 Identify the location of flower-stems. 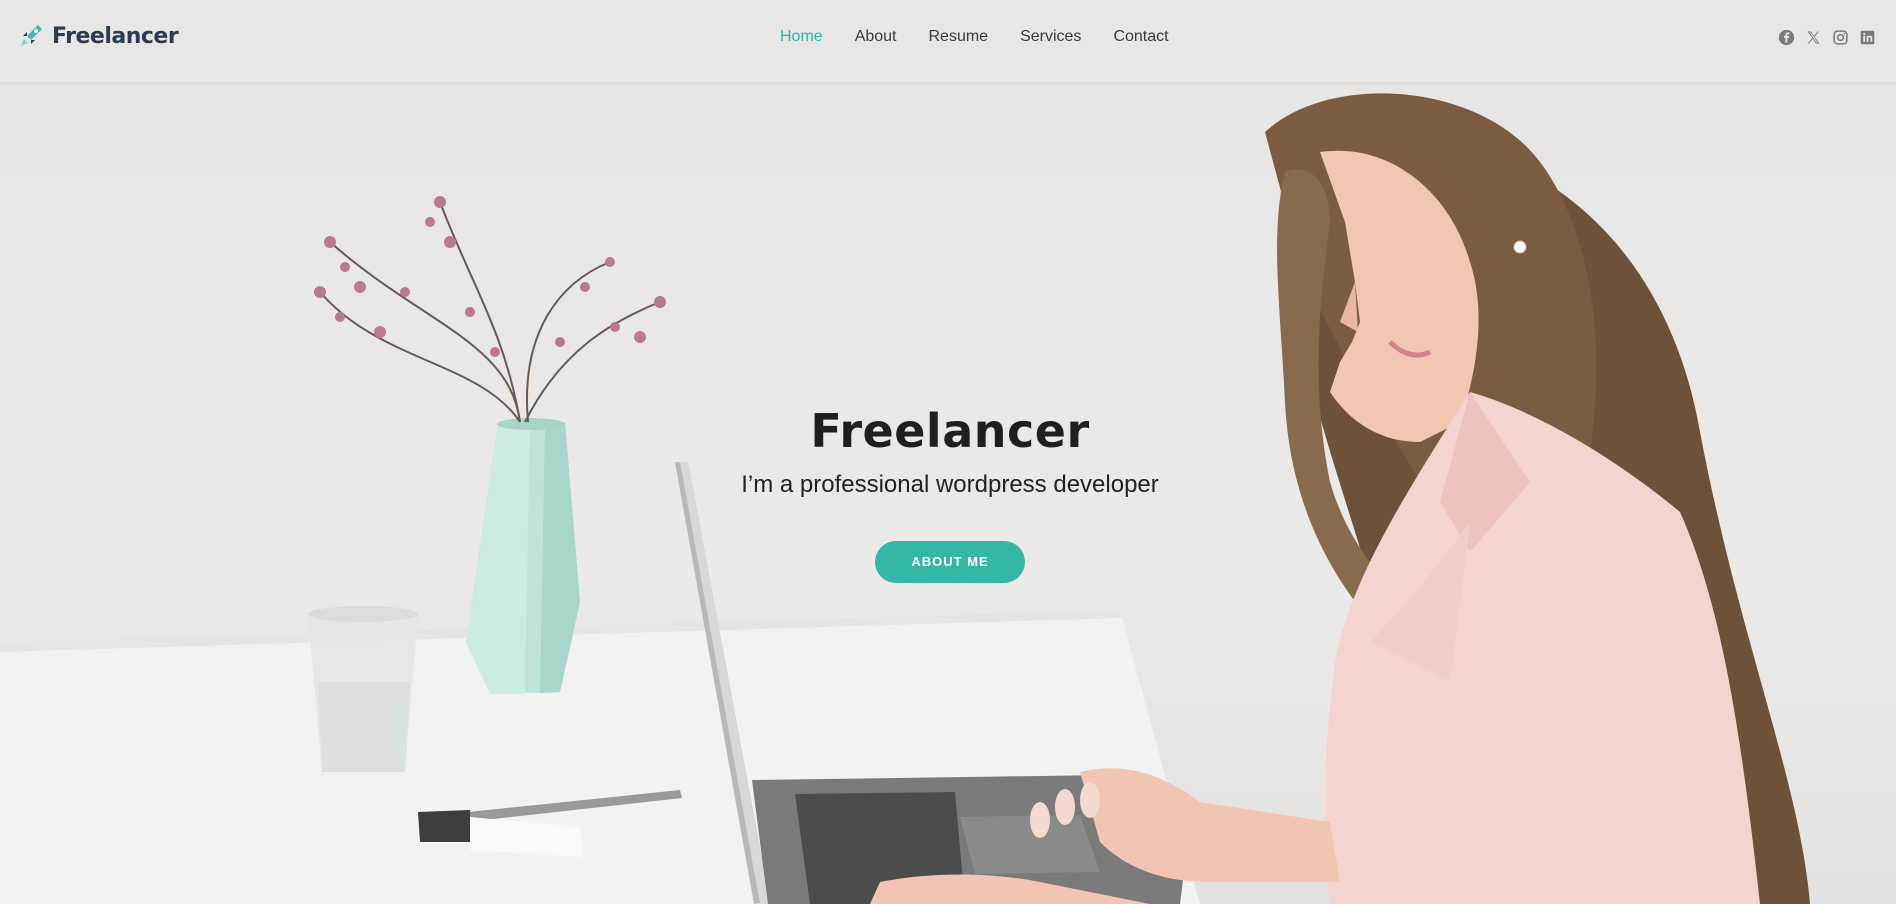
(490, 312).